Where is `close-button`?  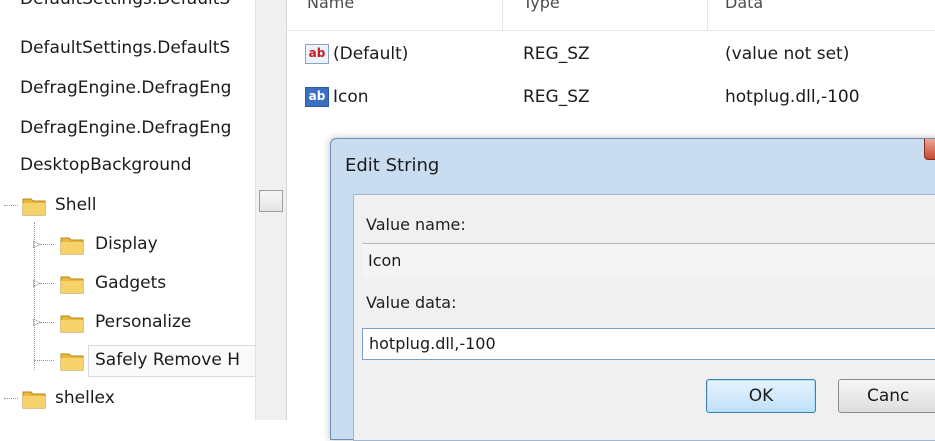
close-button is located at coordinates (929, 149).